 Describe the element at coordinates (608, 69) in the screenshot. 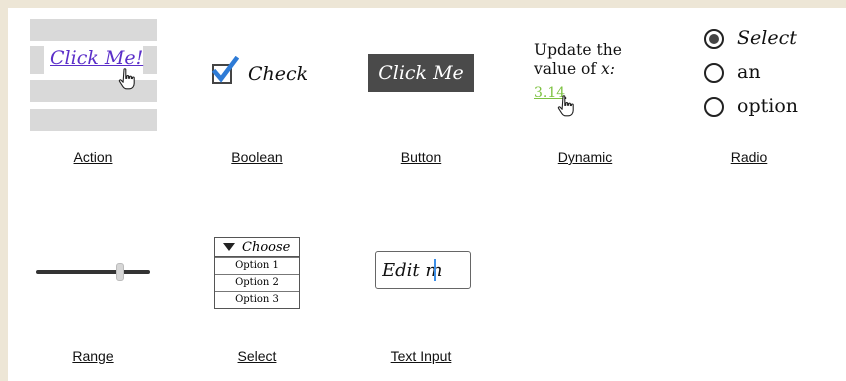

I see `dynamic-variable: x:` at that location.